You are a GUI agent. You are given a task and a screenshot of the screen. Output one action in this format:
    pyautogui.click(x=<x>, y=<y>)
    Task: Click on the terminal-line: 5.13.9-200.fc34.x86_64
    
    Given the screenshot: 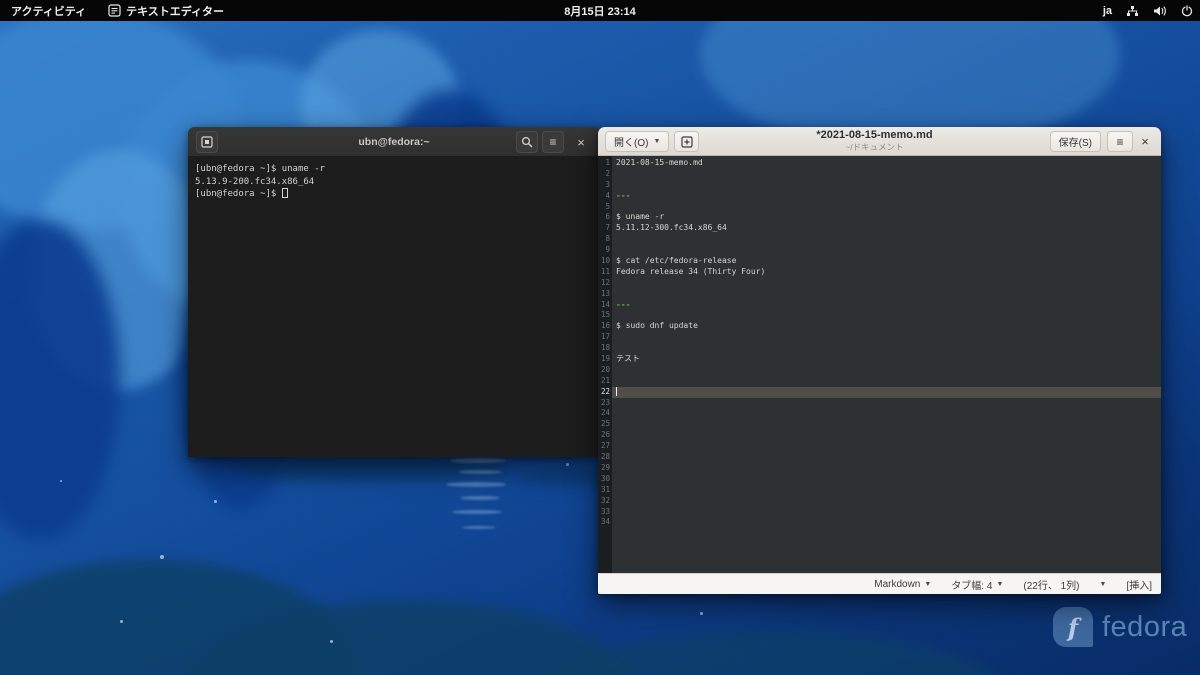 What is the action you would take?
    pyautogui.click(x=255, y=181)
    